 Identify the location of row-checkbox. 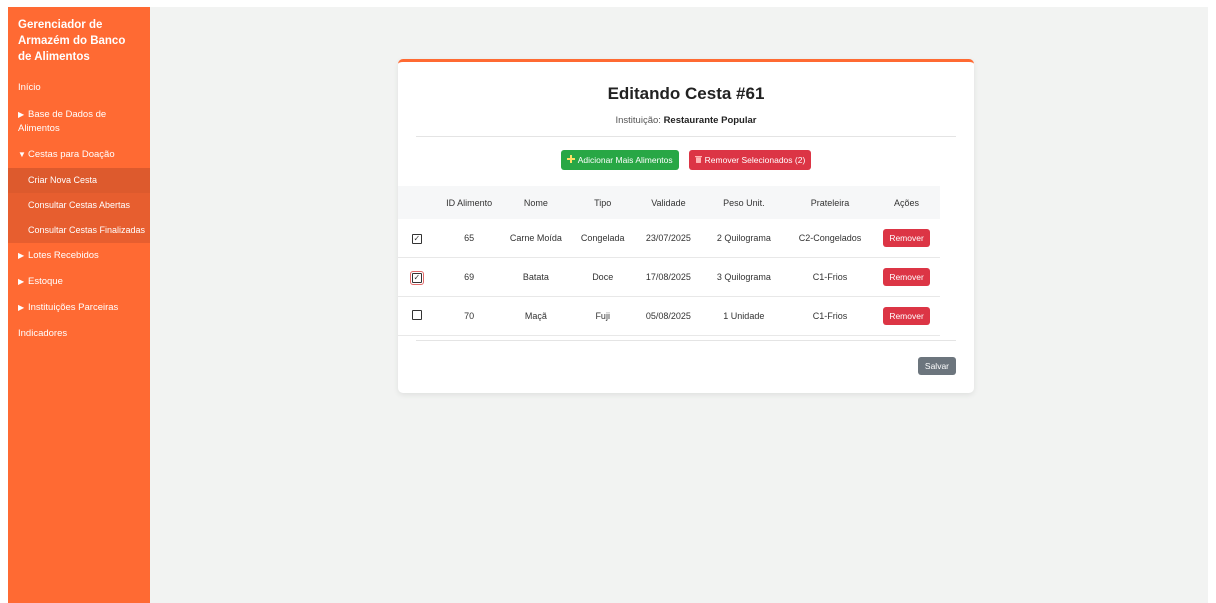
(416, 315).